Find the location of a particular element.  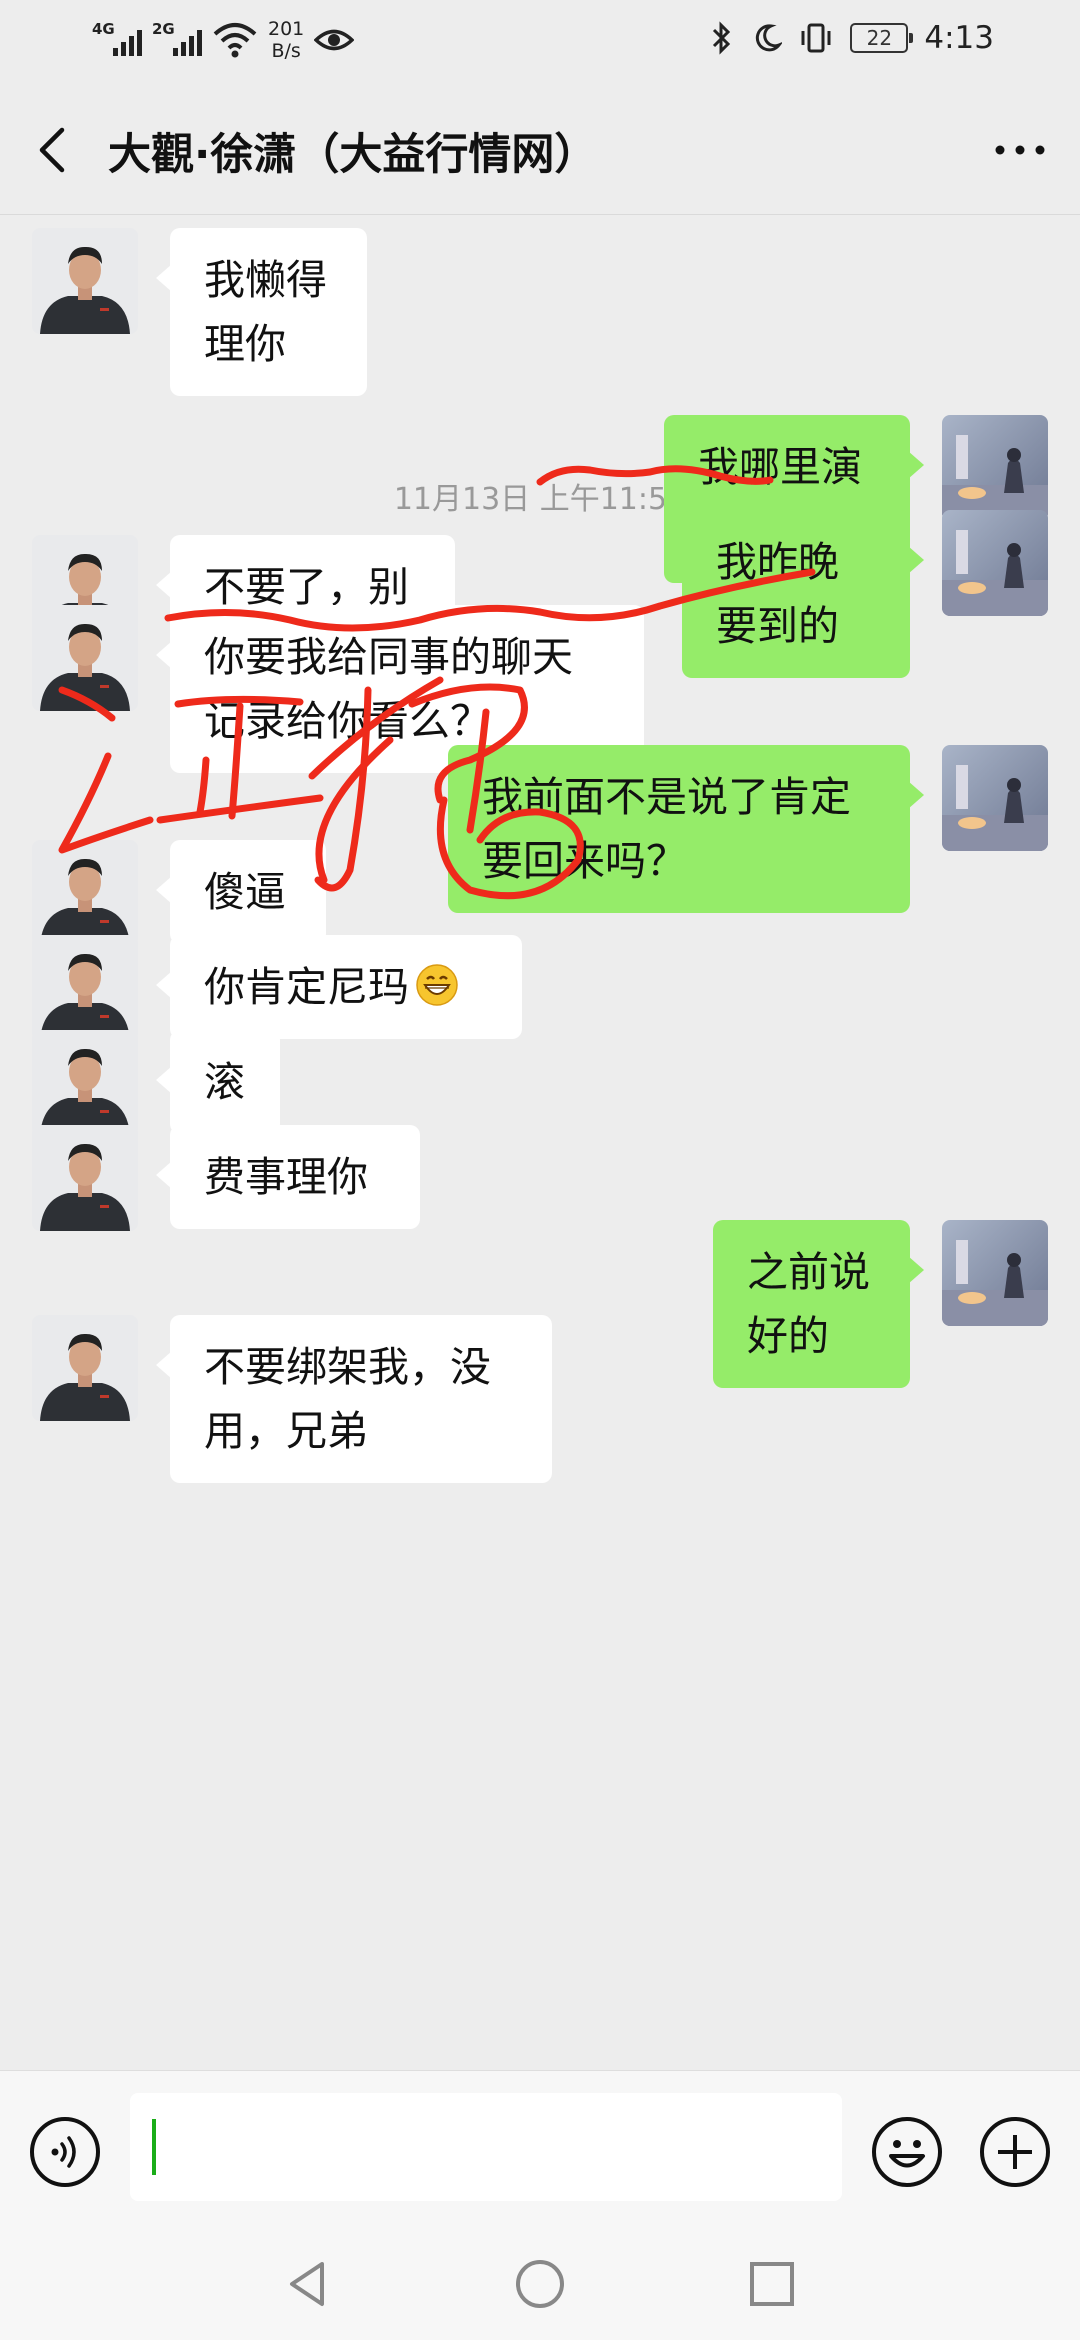

plus-icon is located at coordinates (1015, 2152).